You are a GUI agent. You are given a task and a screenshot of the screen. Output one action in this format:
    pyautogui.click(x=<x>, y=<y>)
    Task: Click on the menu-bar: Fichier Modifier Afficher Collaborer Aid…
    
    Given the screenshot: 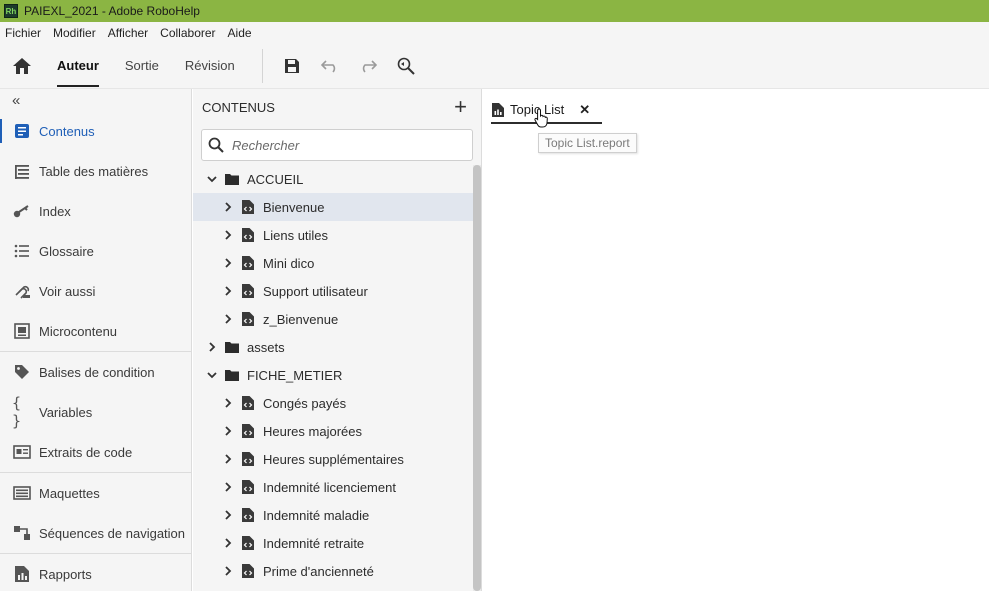 What is the action you would take?
    pyautogui.click(x=494, y=32)
    